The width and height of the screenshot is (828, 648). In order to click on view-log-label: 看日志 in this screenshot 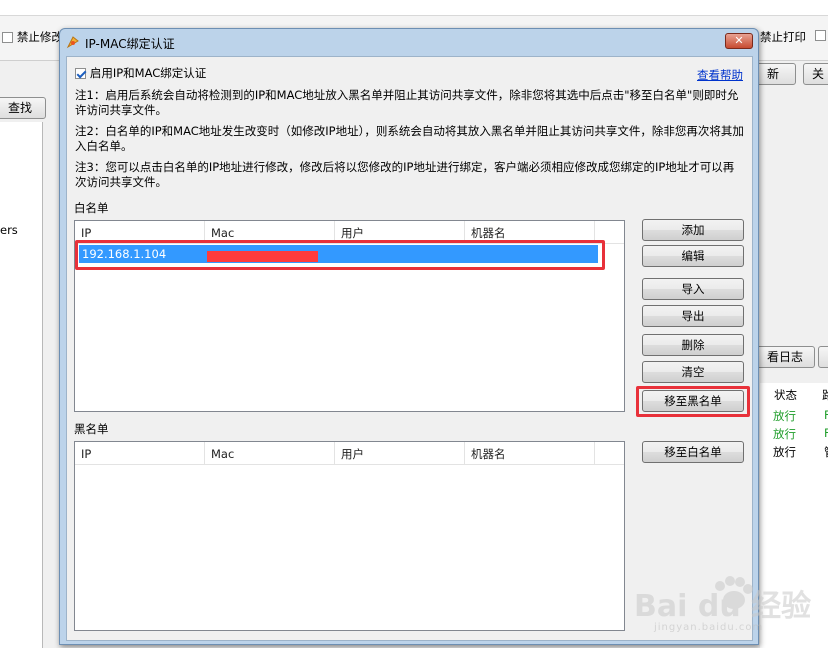, I will do `click(784, 357)`.